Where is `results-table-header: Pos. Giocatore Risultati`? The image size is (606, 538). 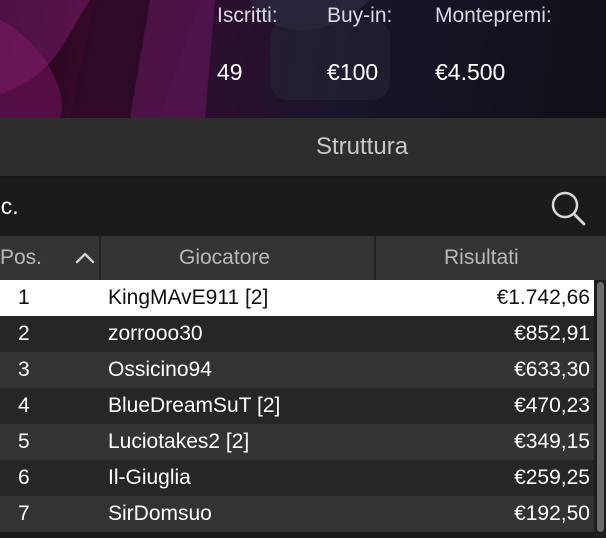
results-table-header: Pos. Giocatore Risultati is located at coordinates (303, 258).